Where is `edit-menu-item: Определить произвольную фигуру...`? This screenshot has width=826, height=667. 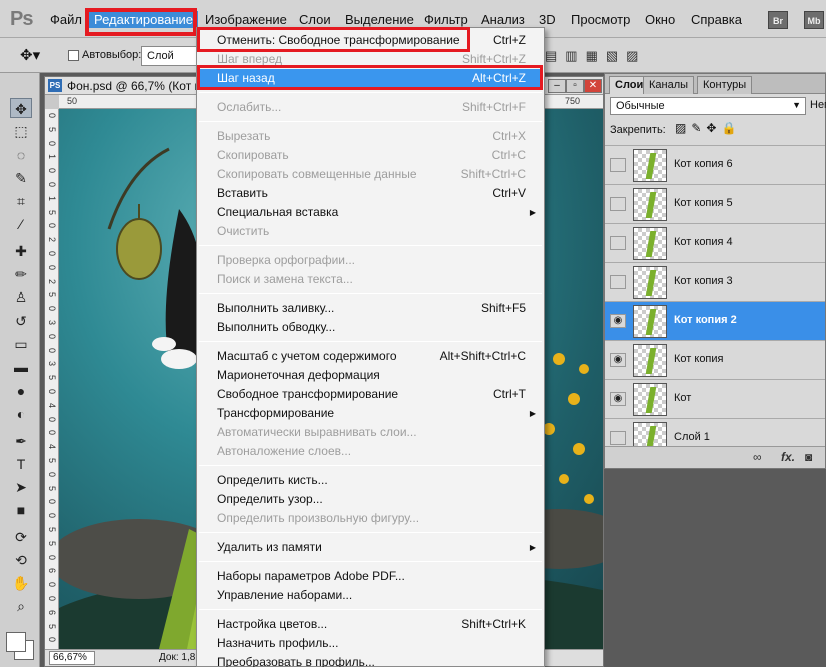
edit-menu-item: Определить произвольную фигуру... is located at coordinates (371, 518).